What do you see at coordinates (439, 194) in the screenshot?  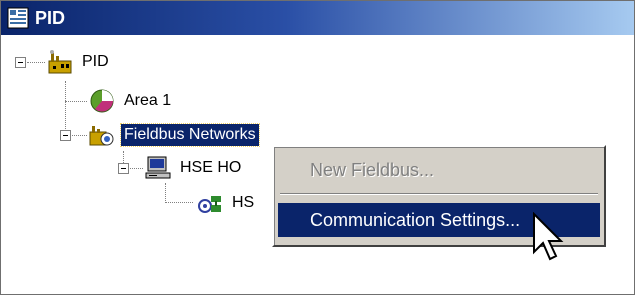 I see `menu-separator` at bounding box center [439, 194].